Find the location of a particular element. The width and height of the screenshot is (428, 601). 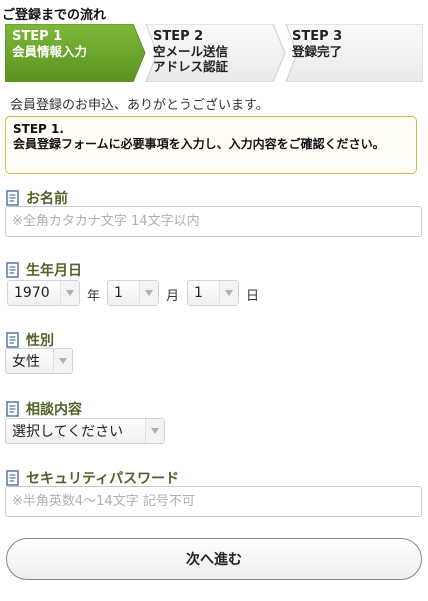

step-2-label-line1: 空メール送信 is located at coordinates (191, 51).